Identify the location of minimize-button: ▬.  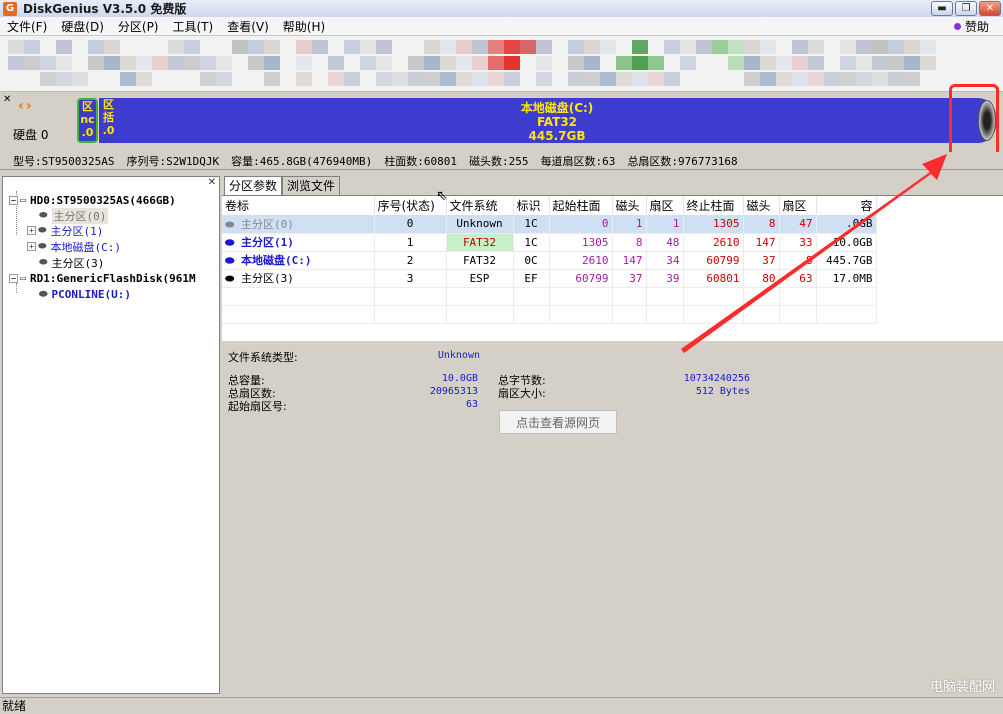
(942, 8).